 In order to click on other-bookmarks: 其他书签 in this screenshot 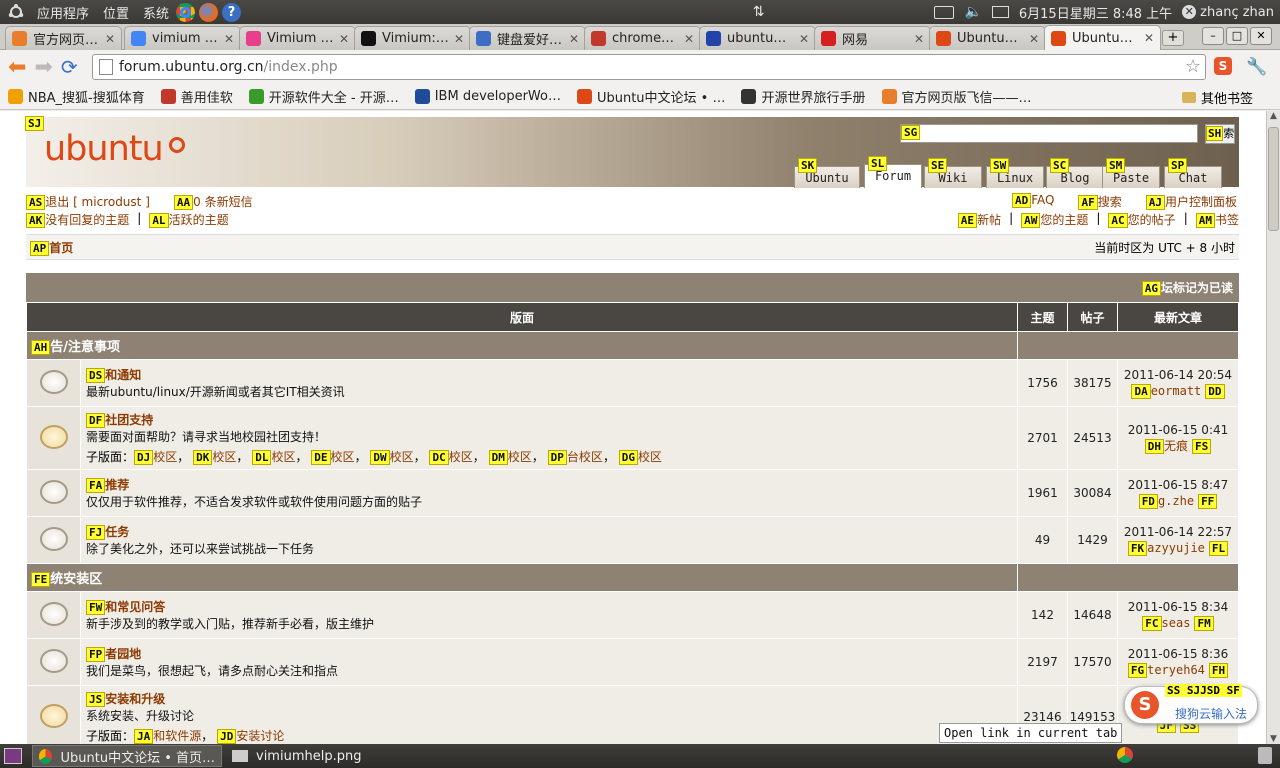, I will do `click(1217, 97)`.